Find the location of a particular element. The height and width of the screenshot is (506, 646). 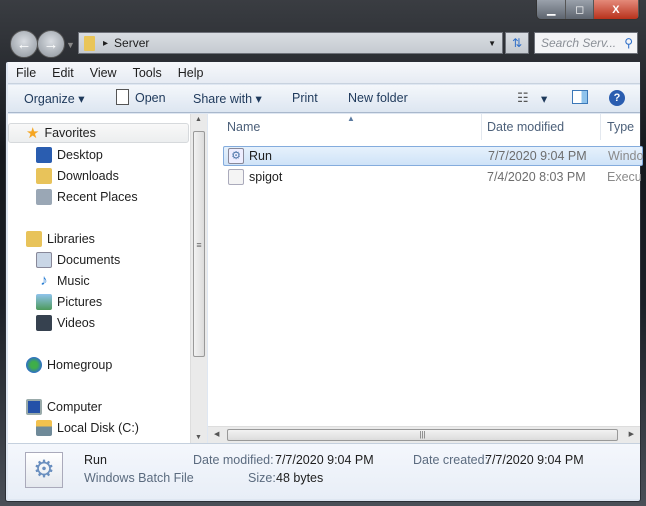

menu-help: Help is located at coordinates (191, 73).